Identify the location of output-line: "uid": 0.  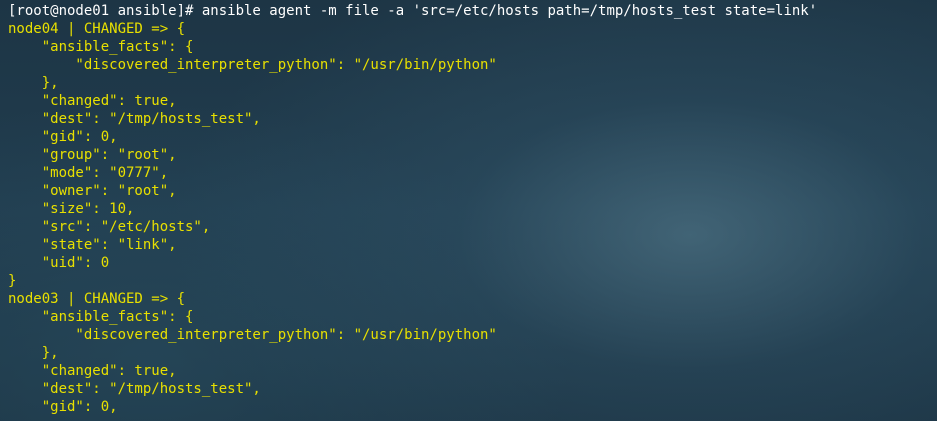
(59, 263).